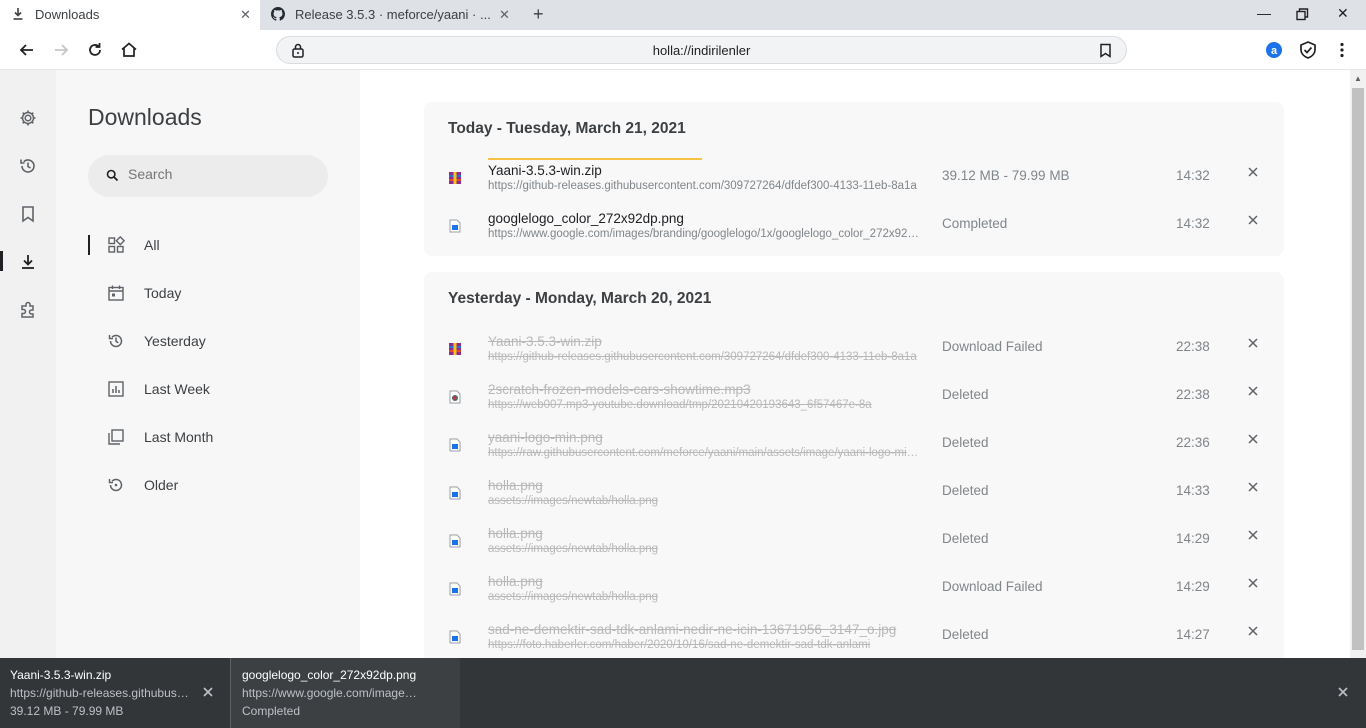 The width and height of the screenshot is (1366, 728). Describe the element at coordinates (1193, 175) in the screenshot. I see `file-time: 14:32` at that location.